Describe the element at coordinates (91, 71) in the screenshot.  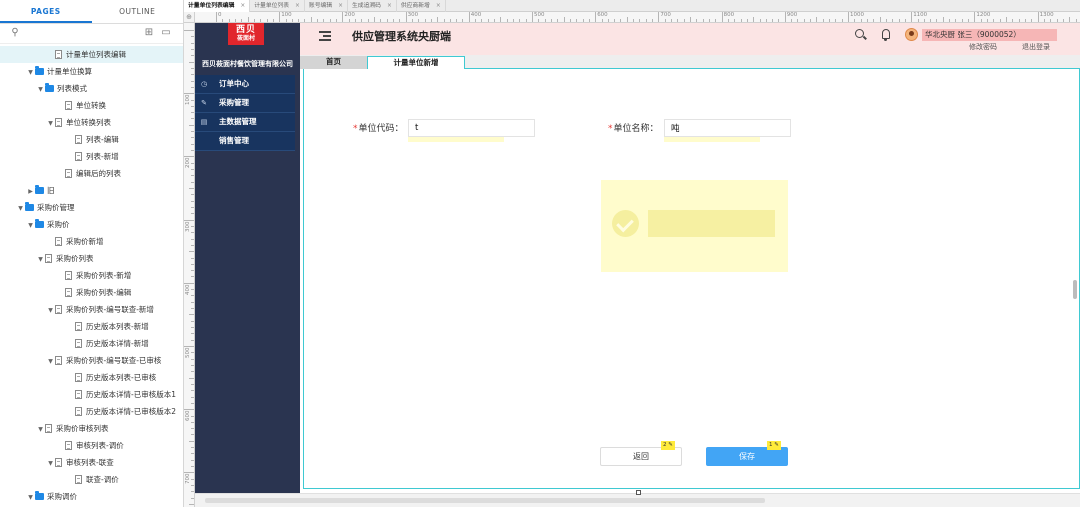
I see `tree-item: ▼ 计量单位换算` at that location.